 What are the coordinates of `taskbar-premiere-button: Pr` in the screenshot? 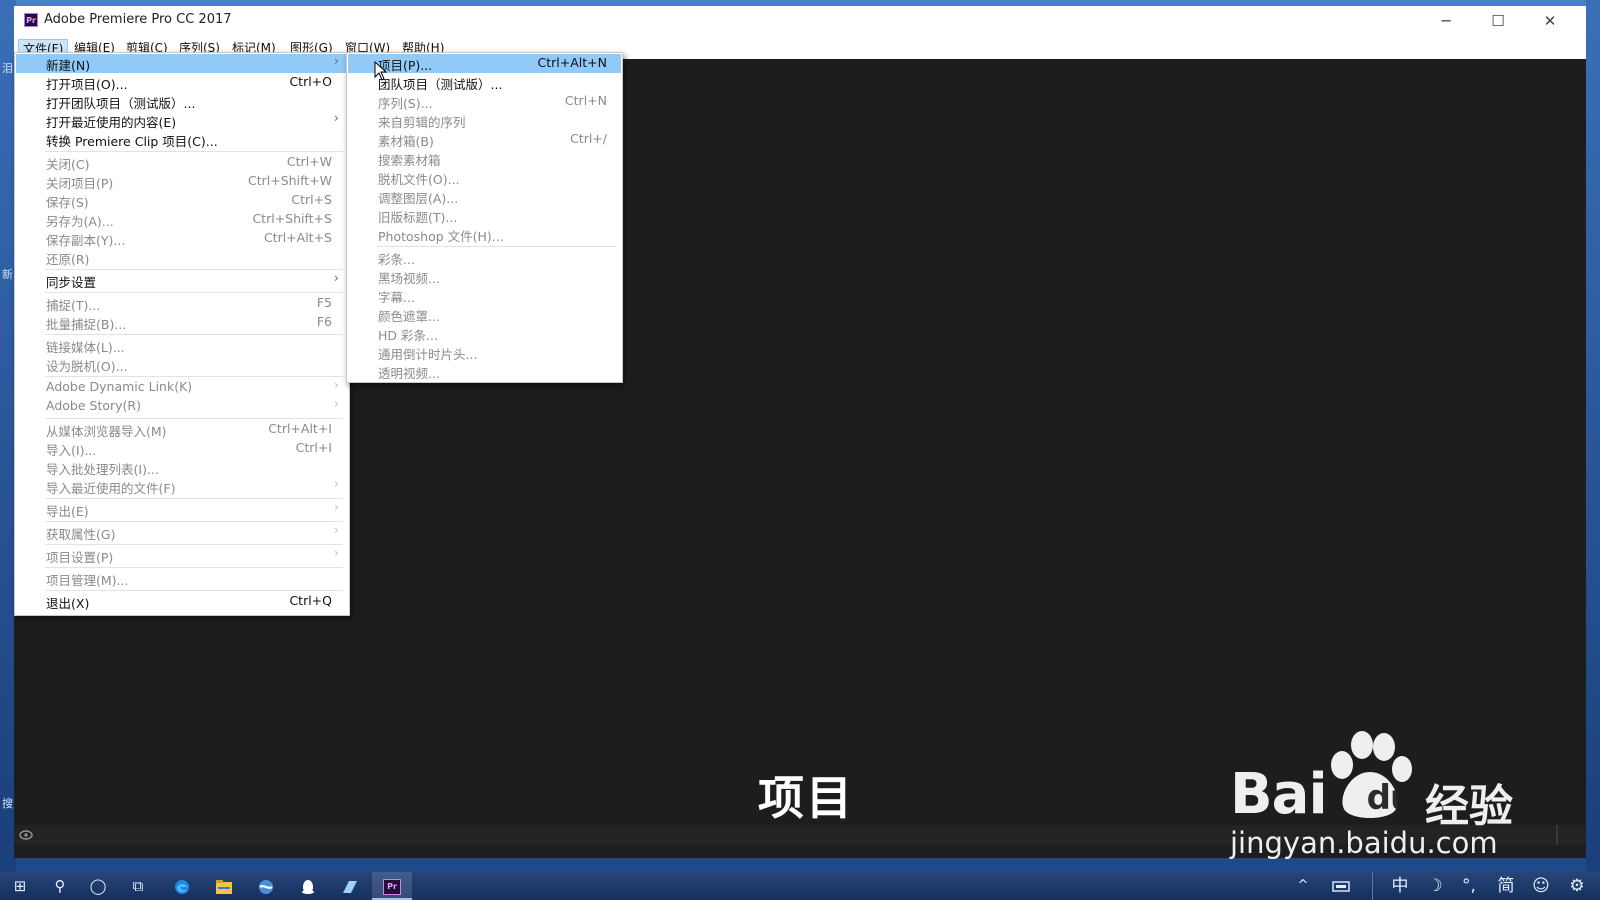 It's located at (392, 886).